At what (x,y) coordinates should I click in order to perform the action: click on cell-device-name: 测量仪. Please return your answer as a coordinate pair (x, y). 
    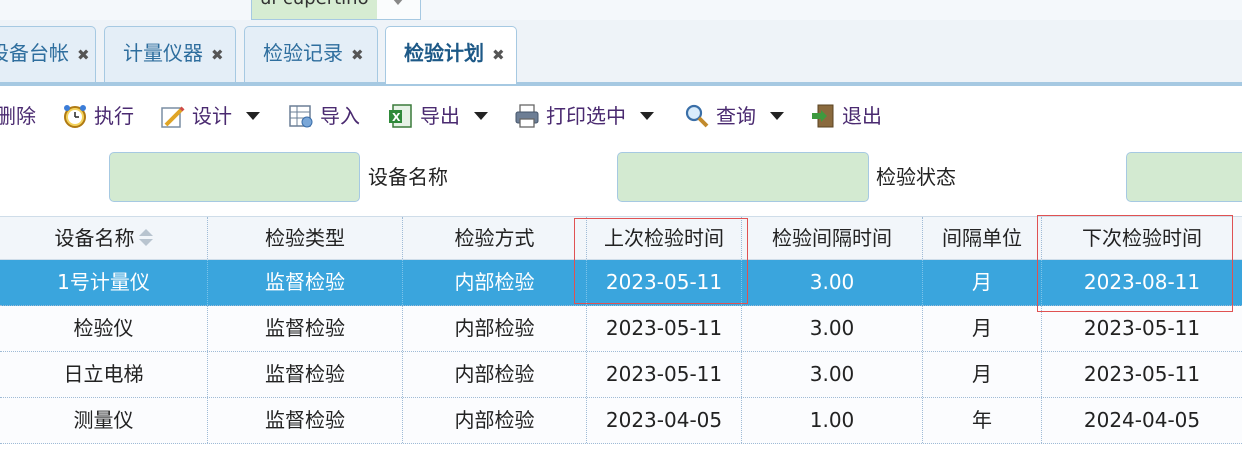
    Looking at the image, I should click on (104, 420).